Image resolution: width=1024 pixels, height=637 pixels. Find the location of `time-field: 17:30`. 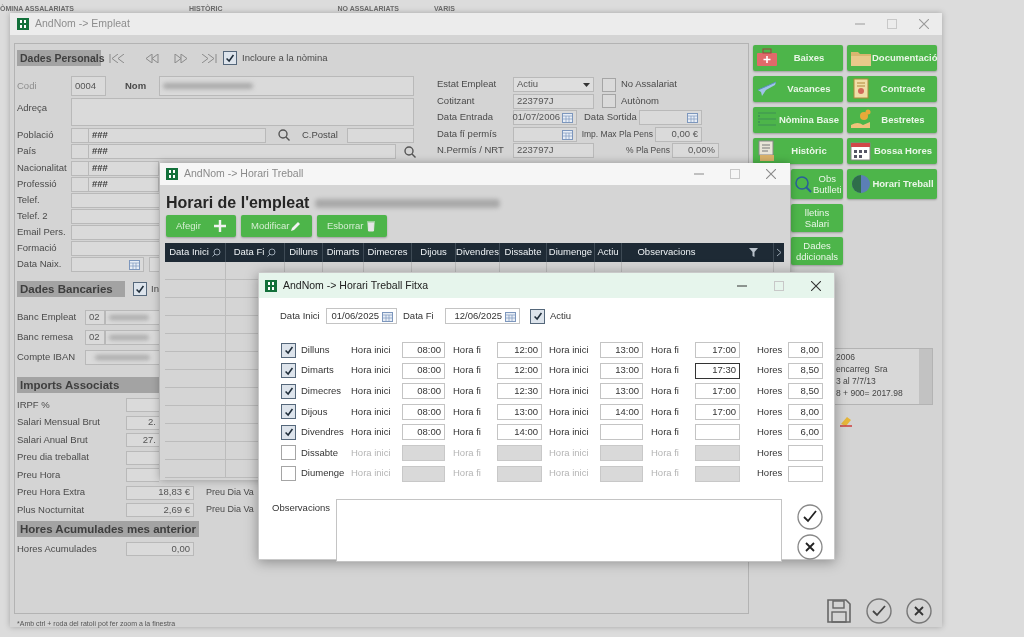

time-field: 17:30 is located at coordinates (717, 370).